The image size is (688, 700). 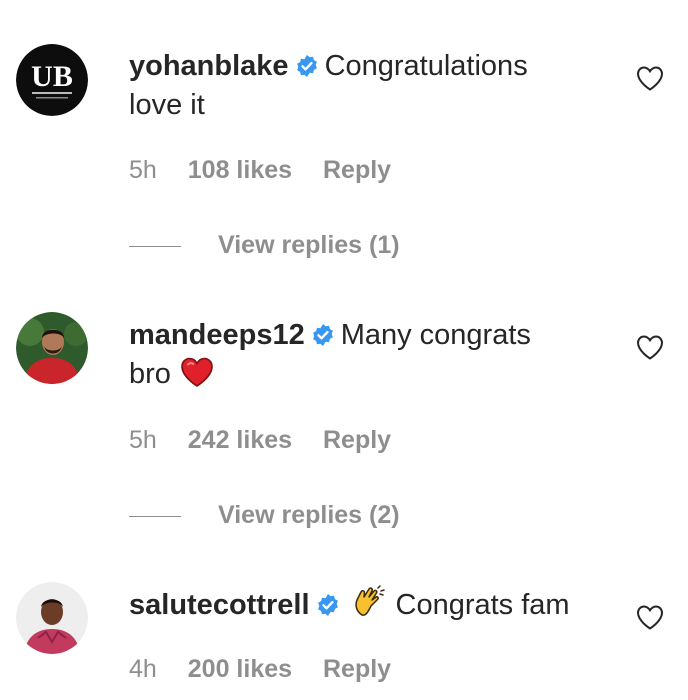 What do you see at coordinates (143, 669) in the screenshot?
I see `timestamp: 4h` at bounding box center [143, 669].